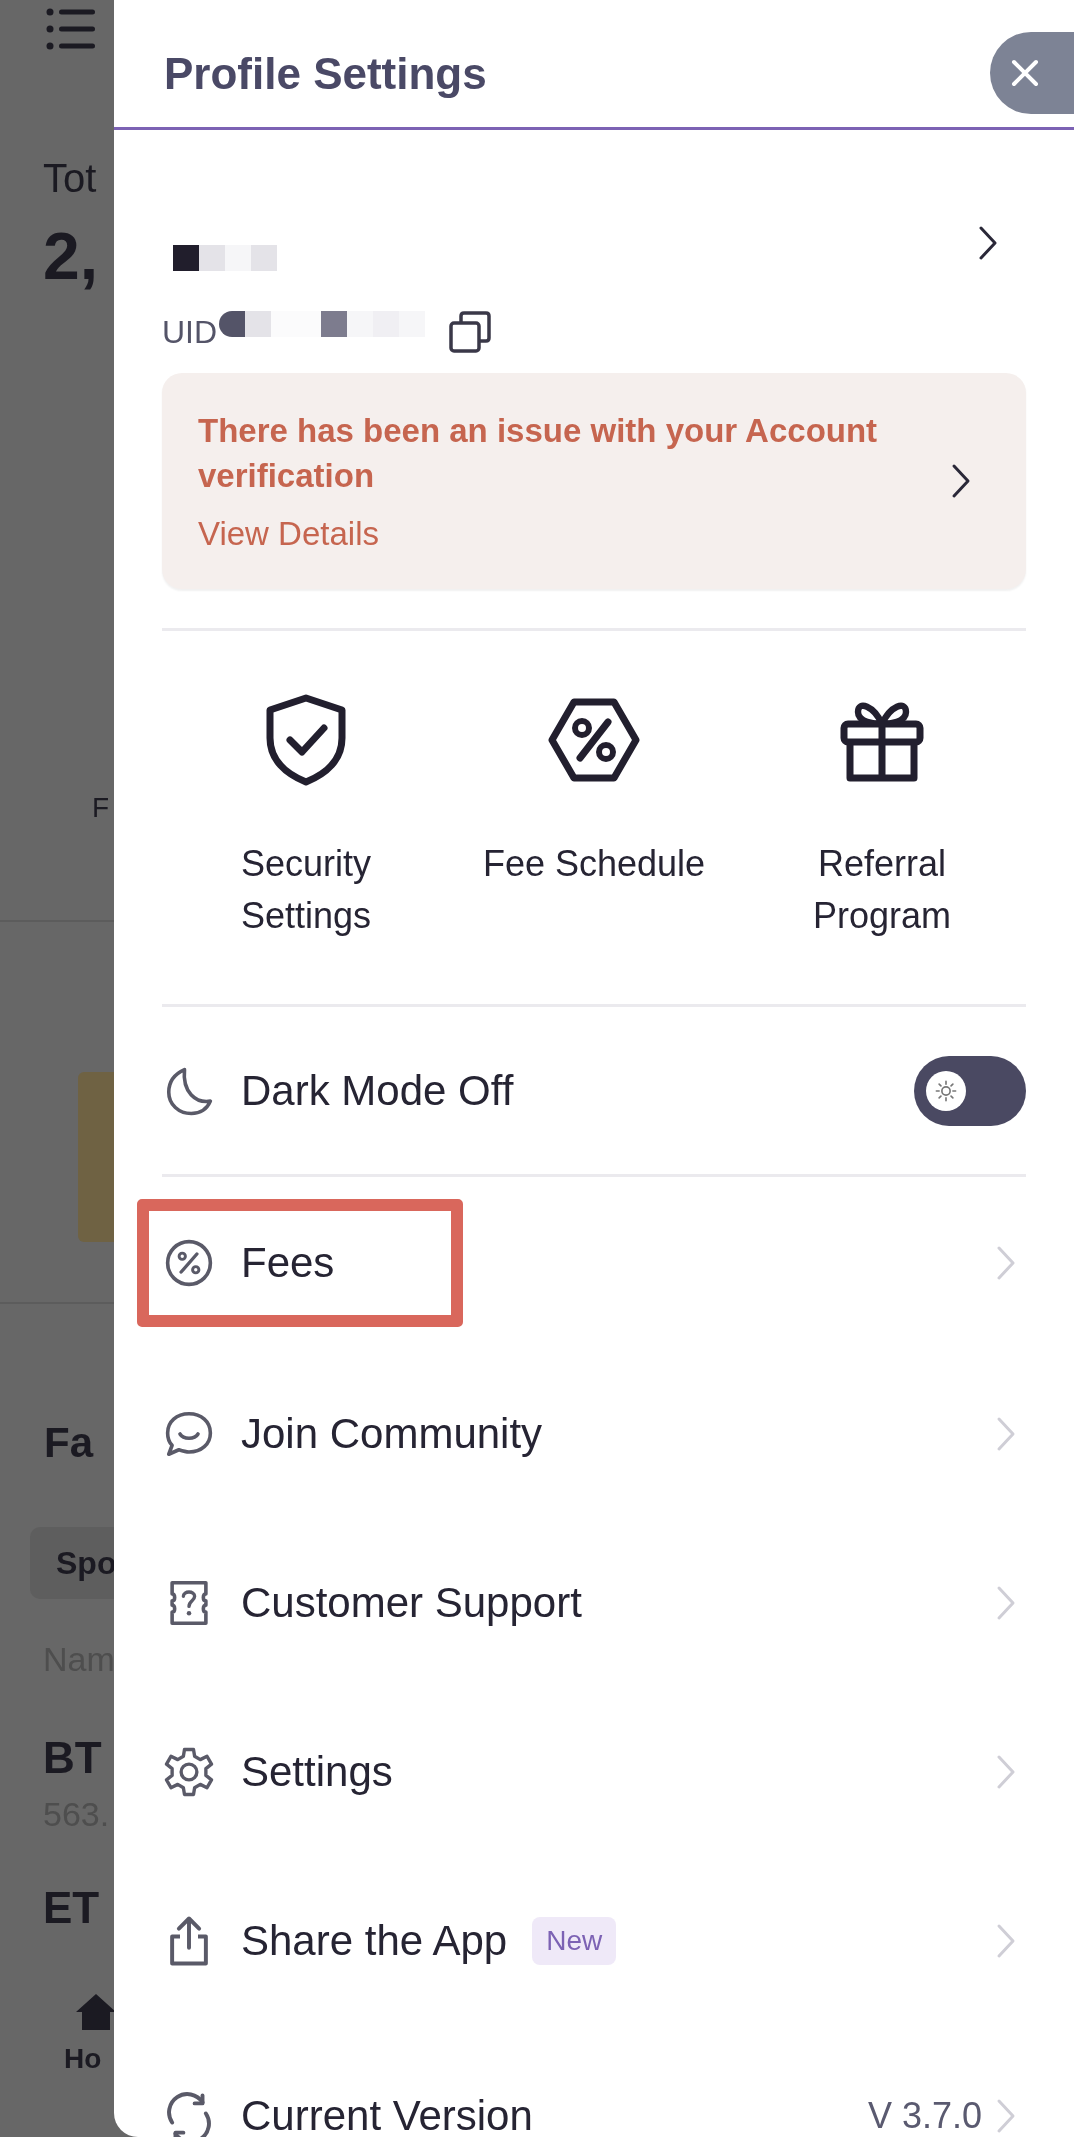 This screenshot has width=1074, height=2137. I want to click on version-value: V 3.7.0, so click(924, 2116).